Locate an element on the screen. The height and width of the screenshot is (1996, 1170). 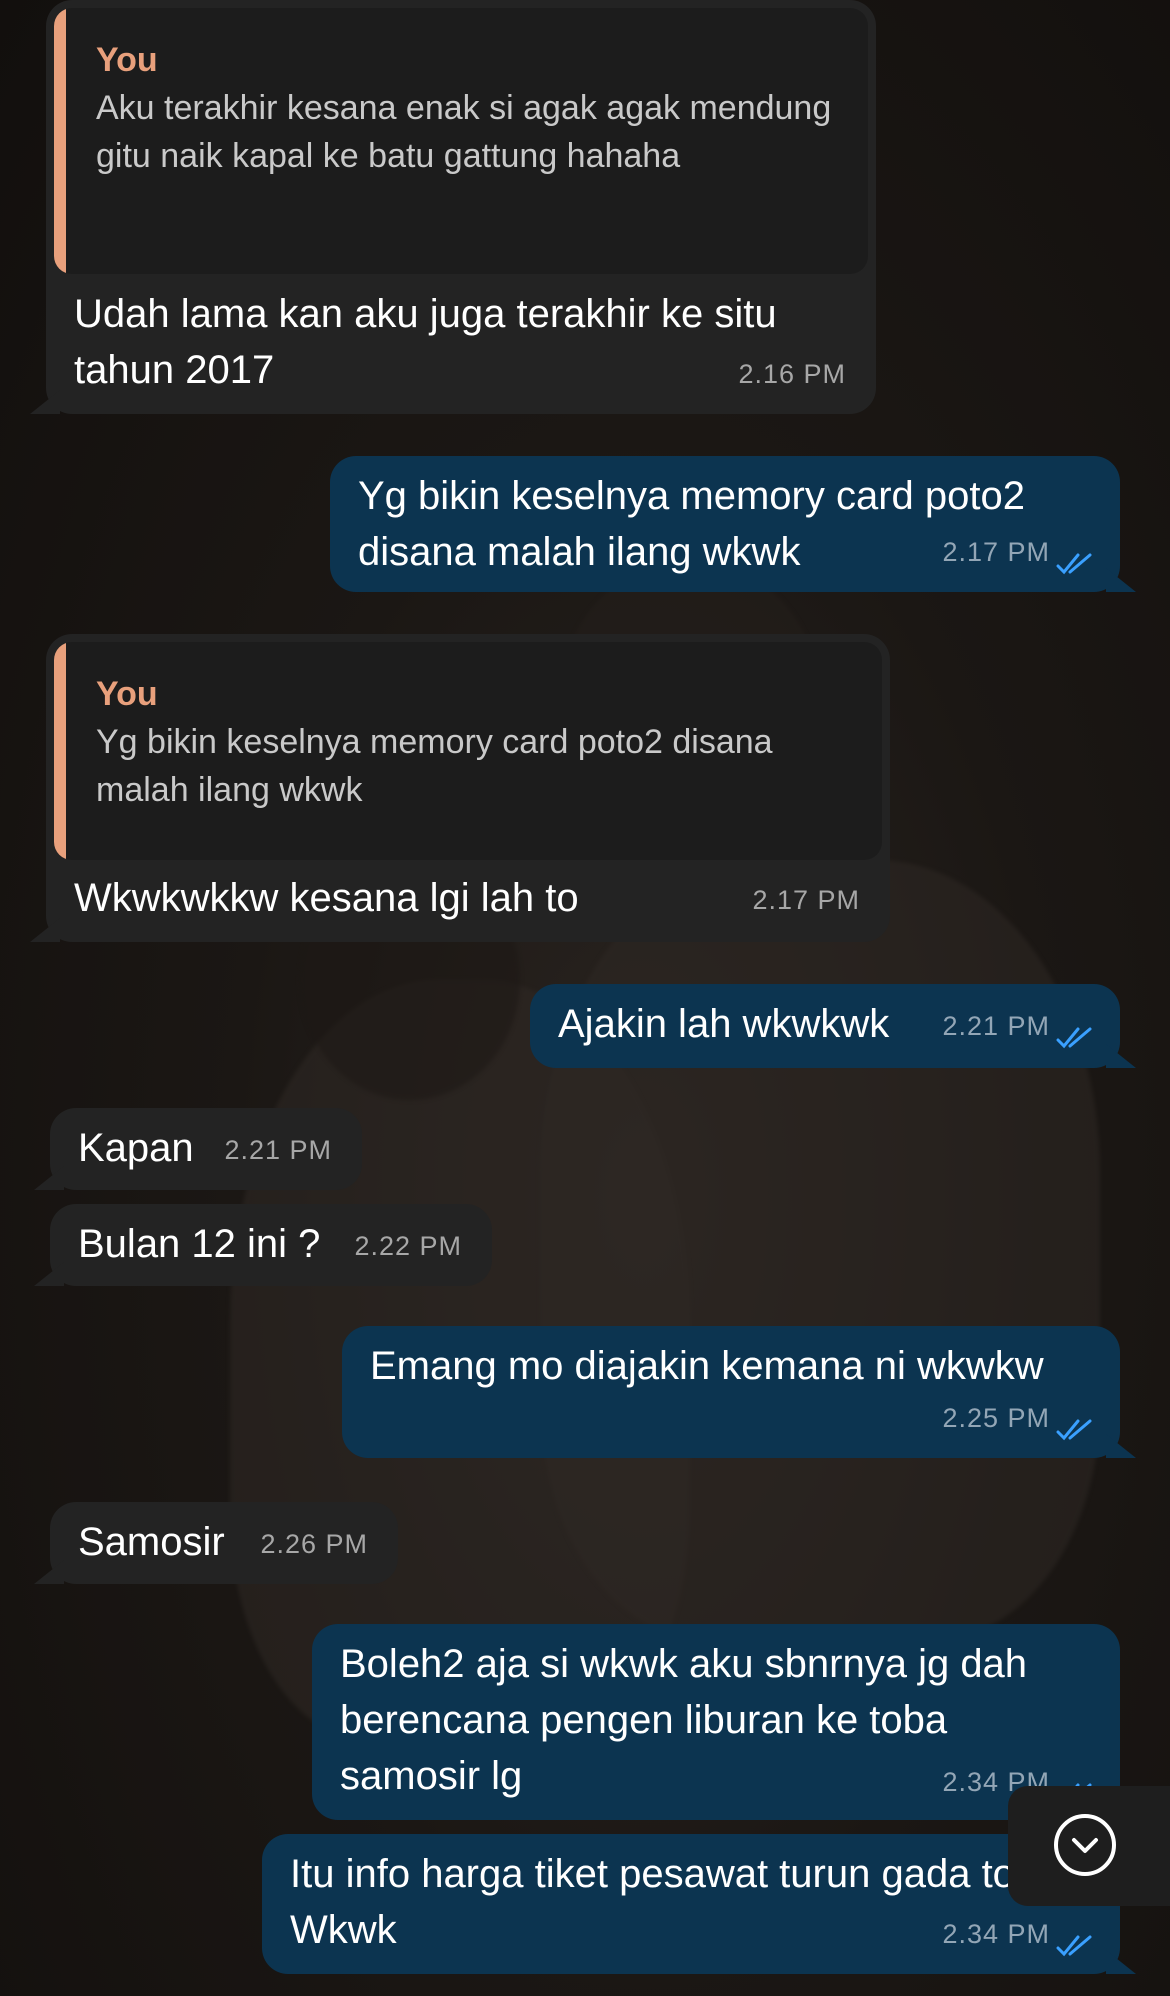
message-bubble-incoming: Samosir 2.26 PM is located at coordinates (224, 1543).